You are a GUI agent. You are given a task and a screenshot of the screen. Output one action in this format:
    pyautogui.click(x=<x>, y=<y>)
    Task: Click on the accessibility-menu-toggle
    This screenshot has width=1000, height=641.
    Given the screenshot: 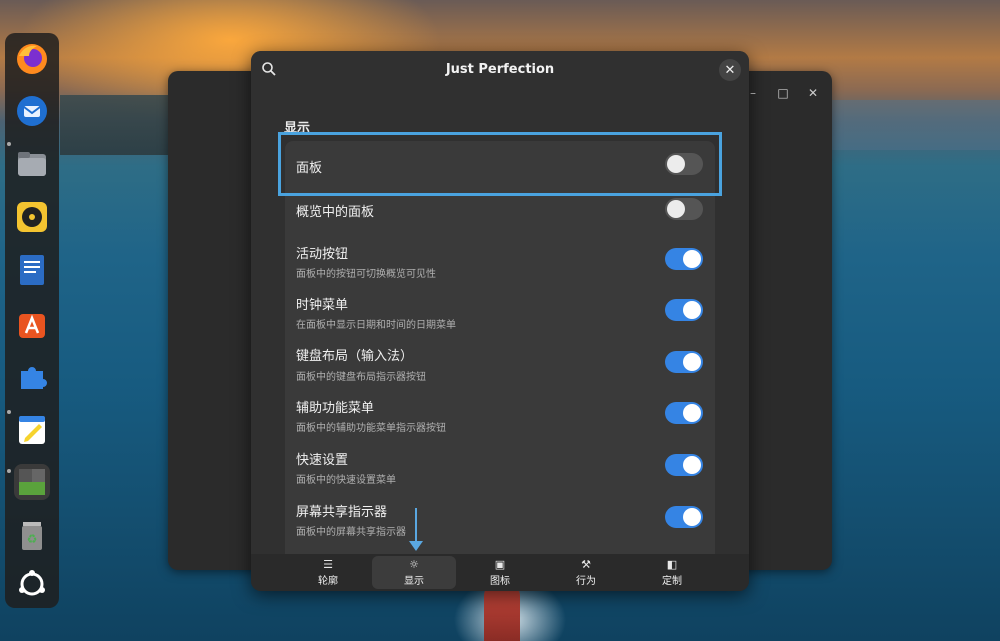 What is the action you would take?
    pyautogui.click(x=684, y=413)
    